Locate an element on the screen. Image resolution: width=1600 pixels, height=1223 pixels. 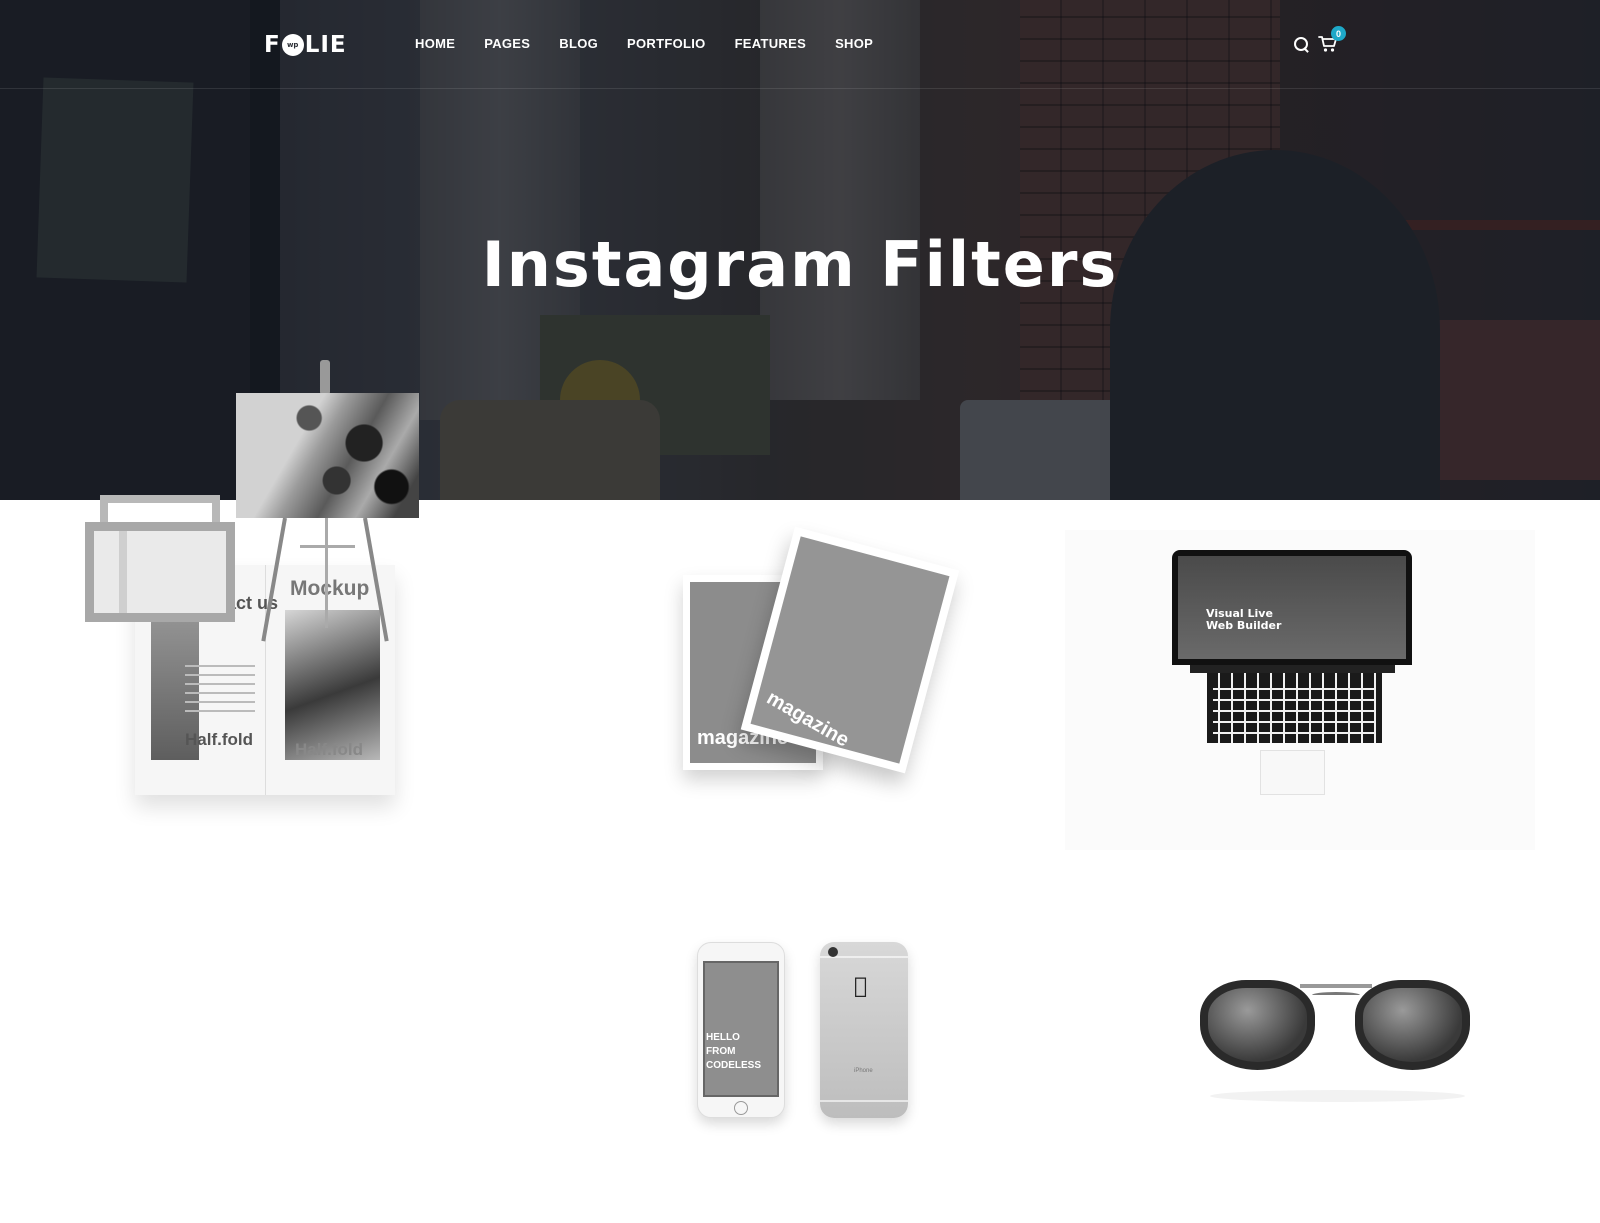
sunglasses-bridge is located at coordinates (1336, 995).